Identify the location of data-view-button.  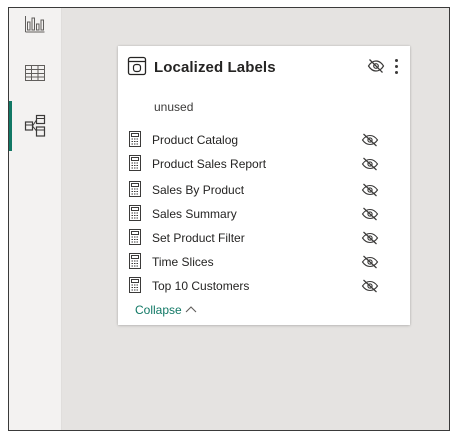
(35, 73).